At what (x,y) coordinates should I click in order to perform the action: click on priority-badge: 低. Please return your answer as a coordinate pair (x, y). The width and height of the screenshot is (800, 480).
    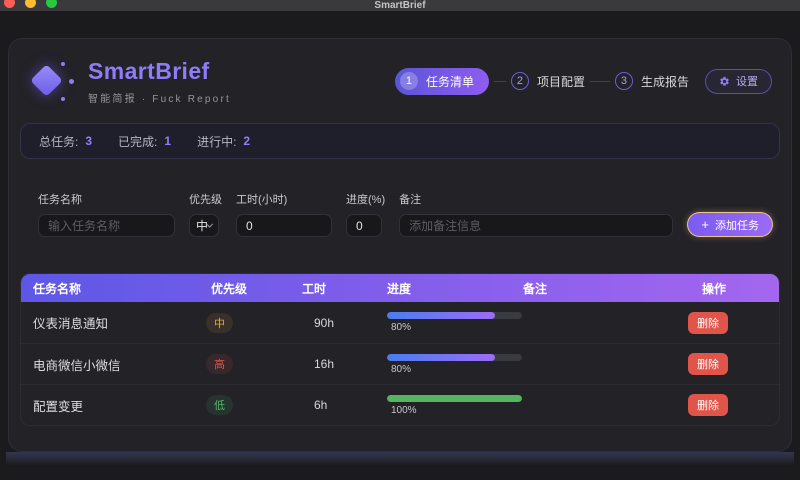
    Looking at the image, I should click on (219, 405).